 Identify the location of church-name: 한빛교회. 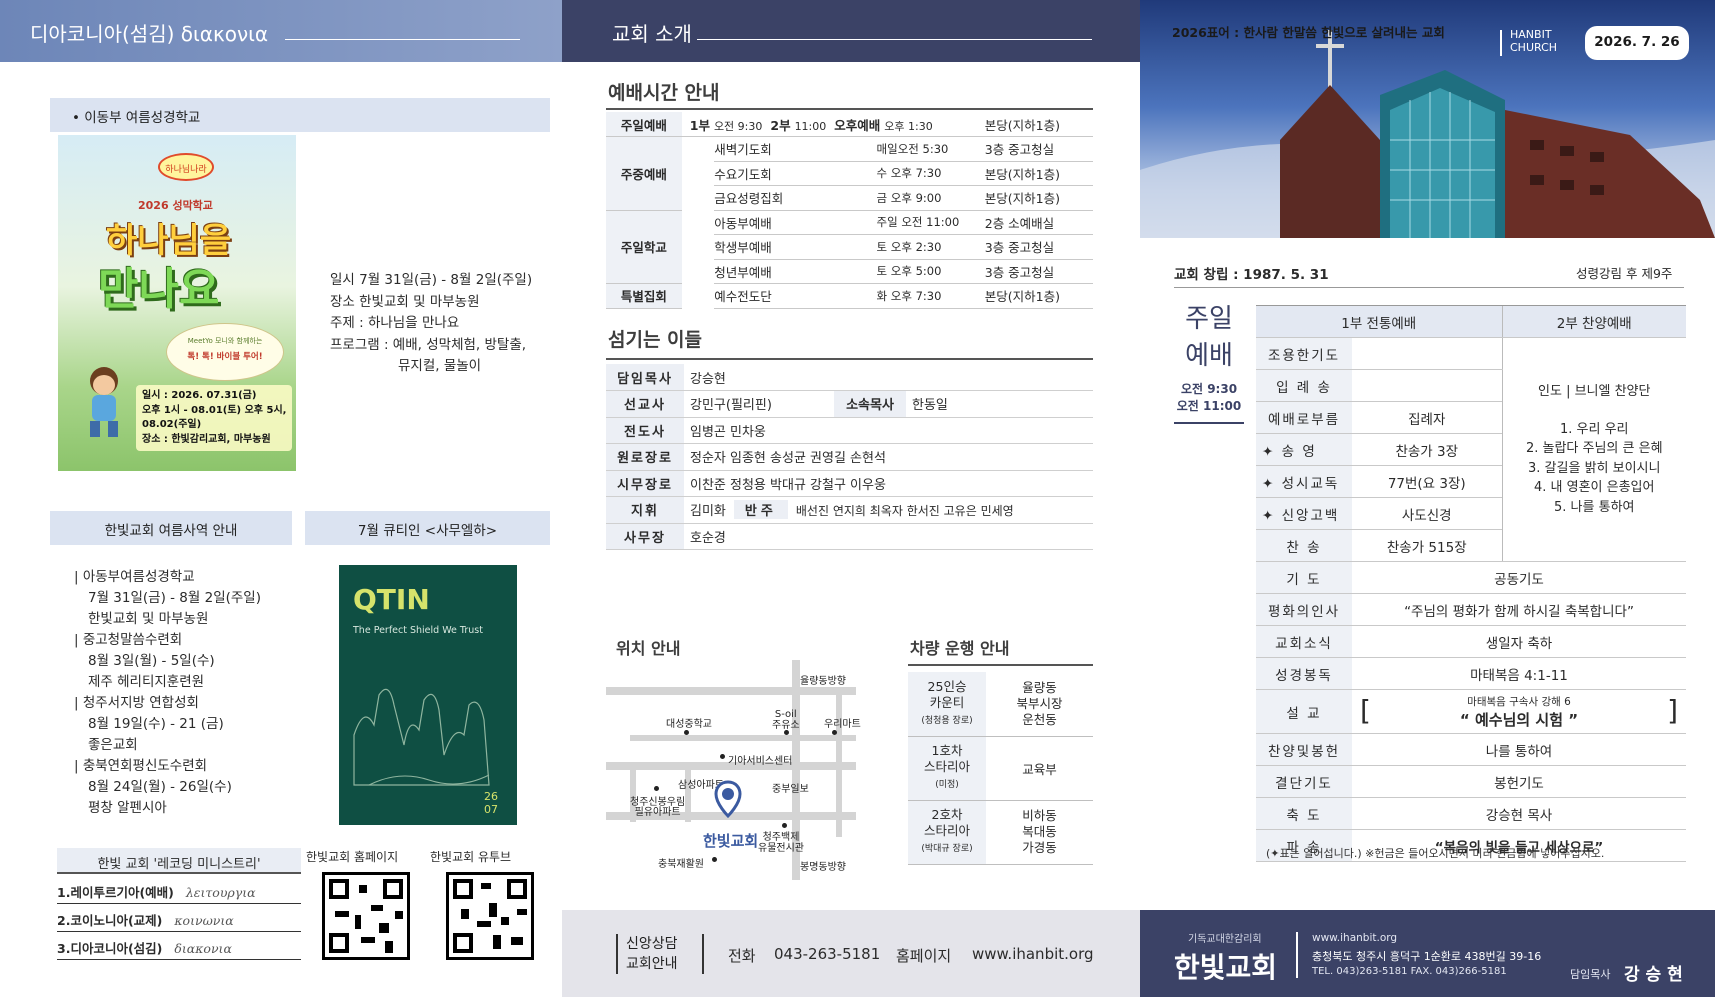
(1226, 967).